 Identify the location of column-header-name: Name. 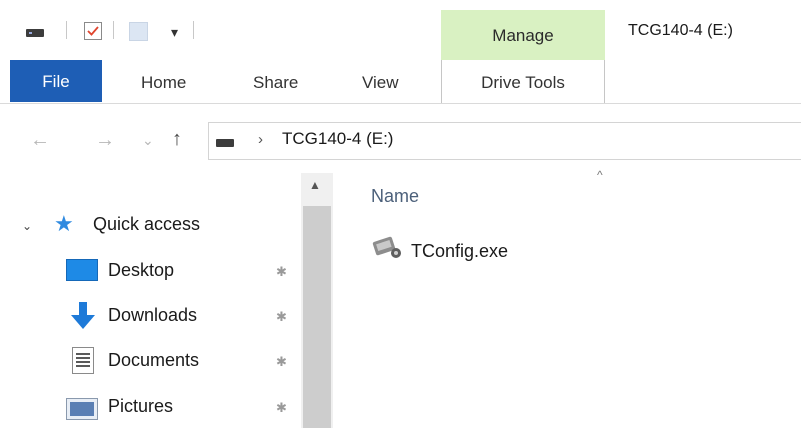
(395, 196).